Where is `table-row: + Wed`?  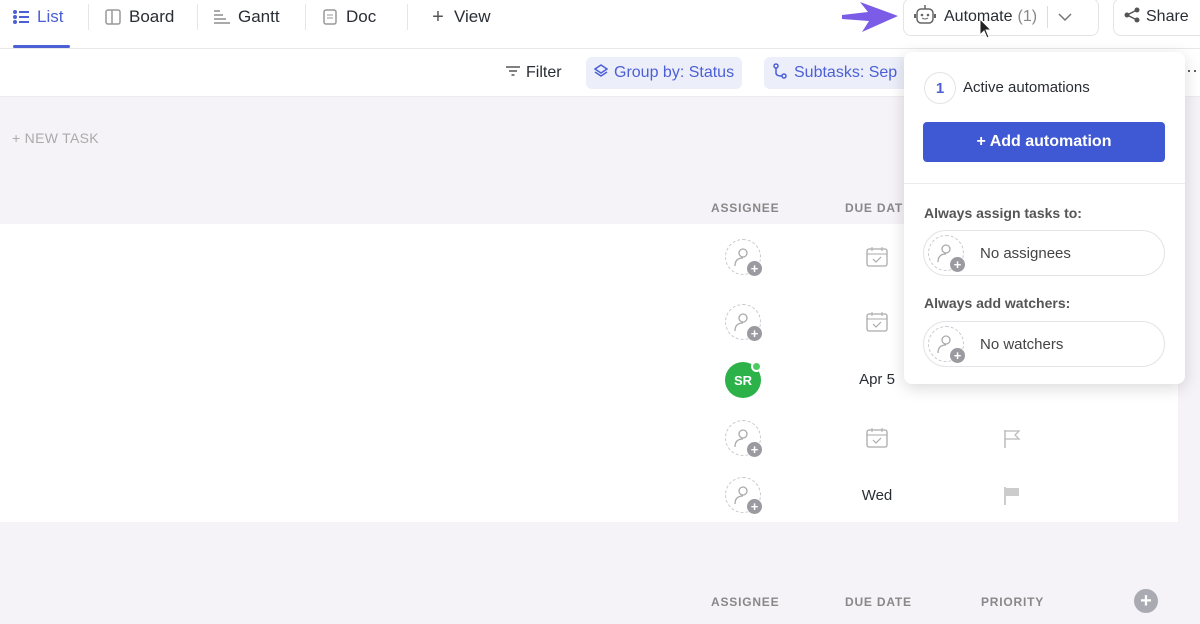 table-row: + Wed is located at coordinates (589, 501).